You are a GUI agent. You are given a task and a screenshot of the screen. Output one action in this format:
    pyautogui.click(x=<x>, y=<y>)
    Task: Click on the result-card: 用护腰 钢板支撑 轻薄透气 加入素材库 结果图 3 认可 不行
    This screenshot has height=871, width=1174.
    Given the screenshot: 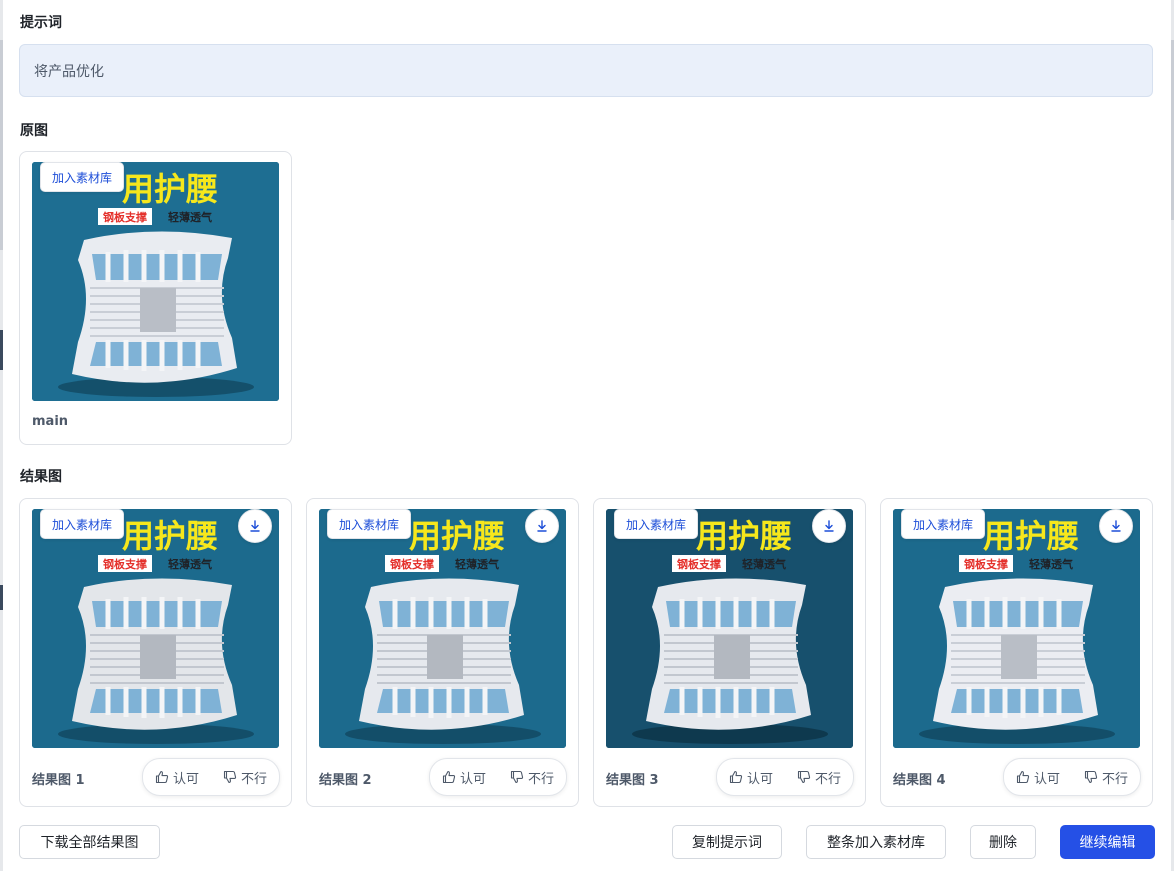 What is the action you would take?
    pyautogui.click(x=729, y=652)
    